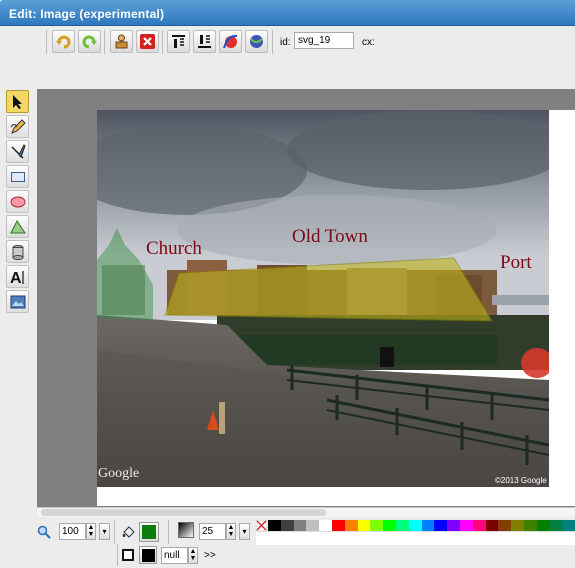 This screenshot has width=575, height=568. What do you see at coordinates (174, 555) in the screenshot?
I see `opacity-input` at bounding box center [174, 555].